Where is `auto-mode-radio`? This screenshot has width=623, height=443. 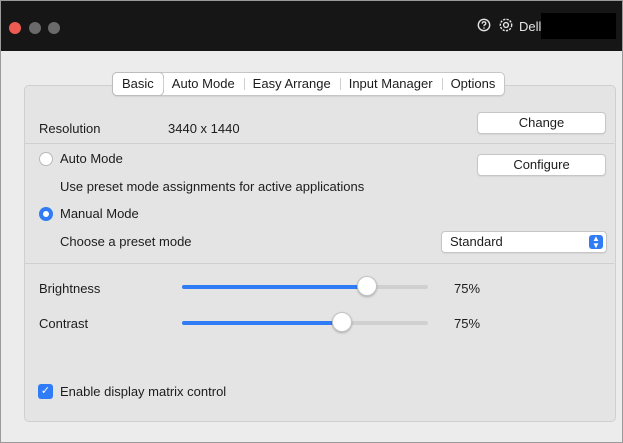
auto-mode-radio is located at coordinates (46, 159).